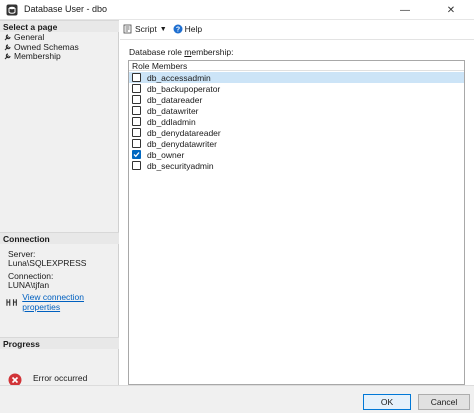  I want to click on role-row: db_backupoperator, so click(296, 88).